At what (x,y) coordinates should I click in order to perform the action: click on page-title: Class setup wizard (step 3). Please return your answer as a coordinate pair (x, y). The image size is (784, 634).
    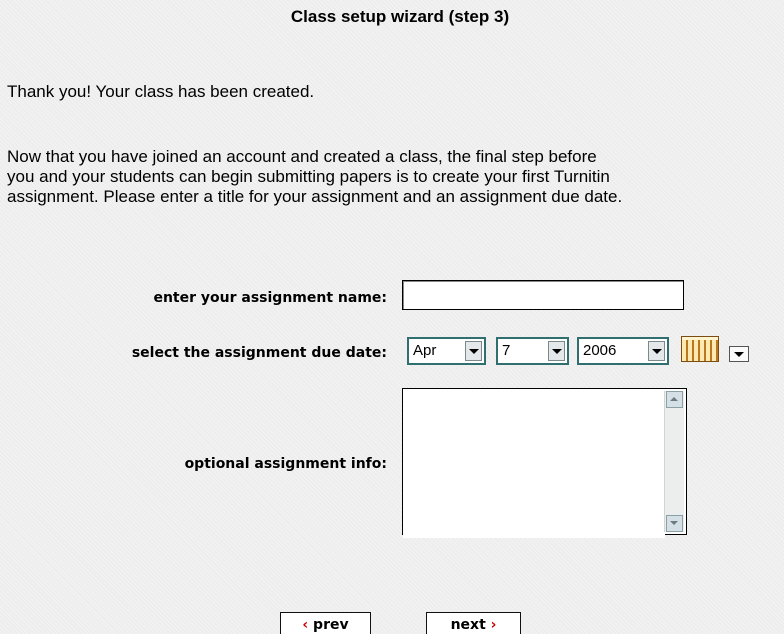
    Looking at the image, I should click on (400, 16).